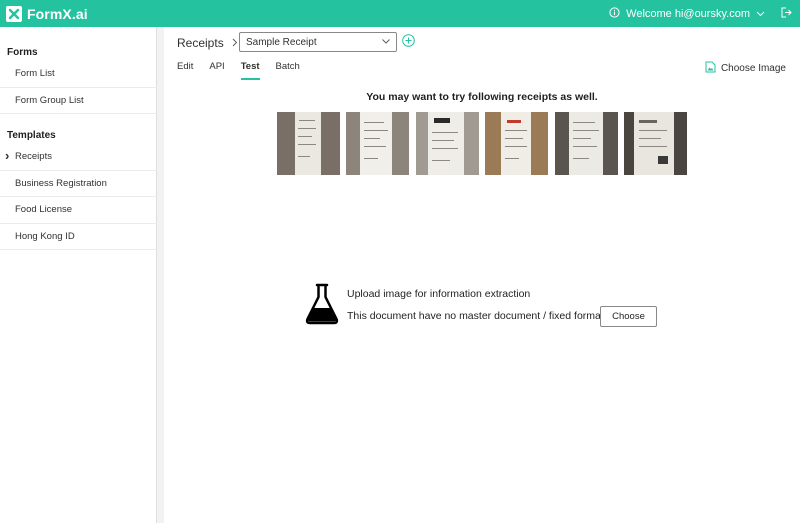  Describe the element at coordinates (22, 52) in the screenshot. I see `forms-section-title: Forms` at that location.